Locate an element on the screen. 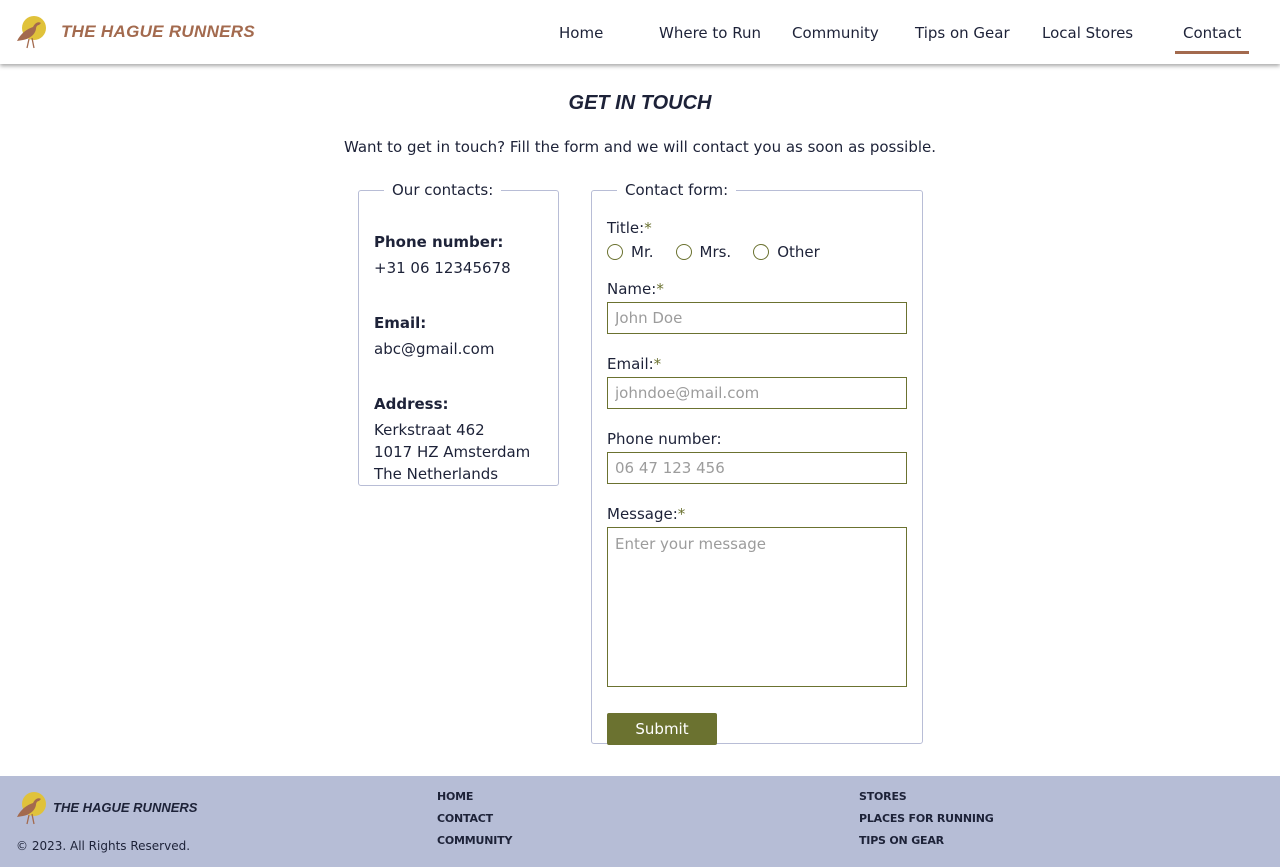  contact-address-line-2: 1017 HZ Amsterdam is located at coordinates (452, 452).